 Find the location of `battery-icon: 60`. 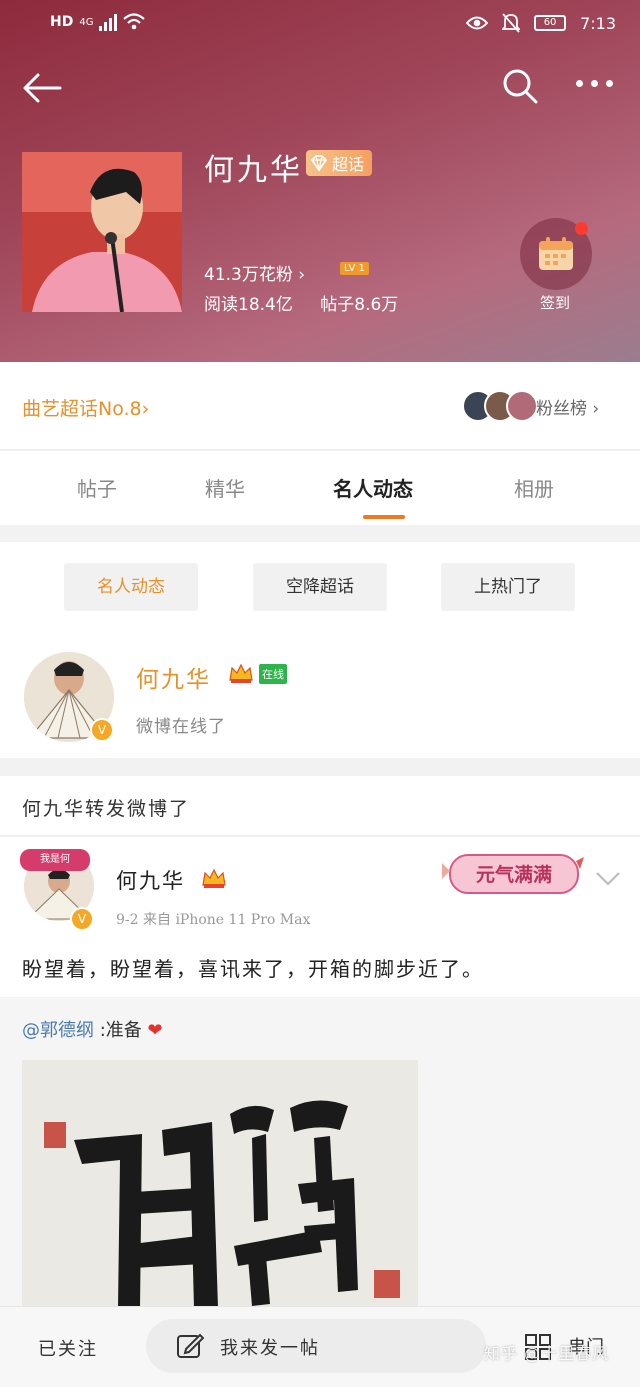

battery-icon: 60 is located at coordinates (550, 23).